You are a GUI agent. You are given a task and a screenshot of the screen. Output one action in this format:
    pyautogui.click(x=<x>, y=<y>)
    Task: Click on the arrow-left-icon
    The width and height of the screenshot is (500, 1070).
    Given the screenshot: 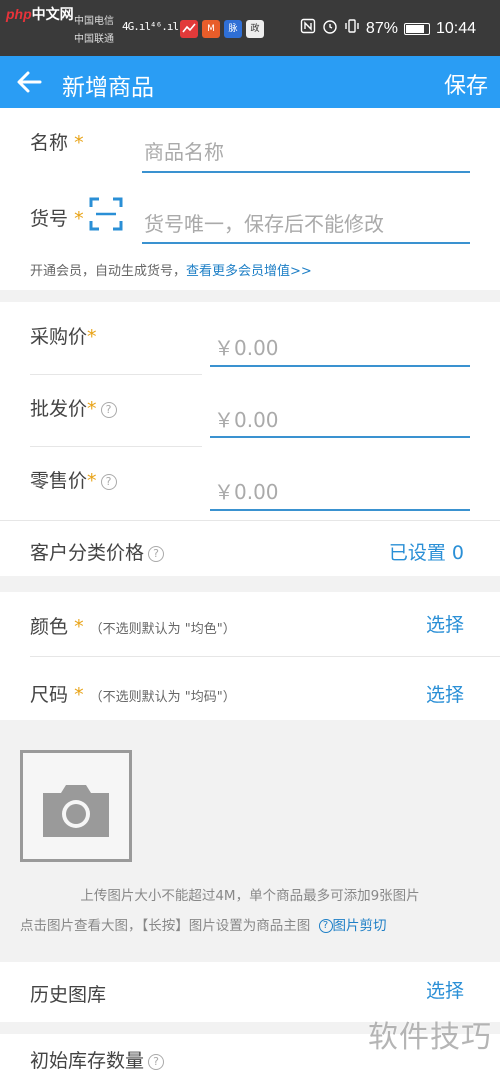 What is the action you would take?
    pyautogui.click(x=29, y=82)
    